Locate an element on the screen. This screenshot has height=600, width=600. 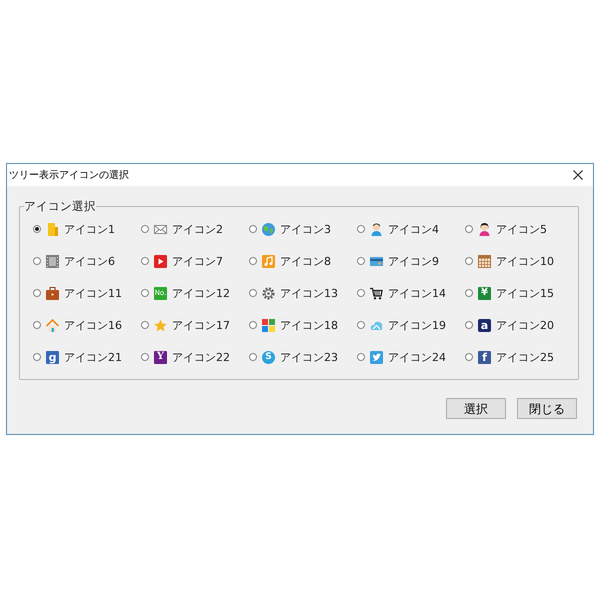
option-label: アイコン4 is located at coordinates (413, 229).